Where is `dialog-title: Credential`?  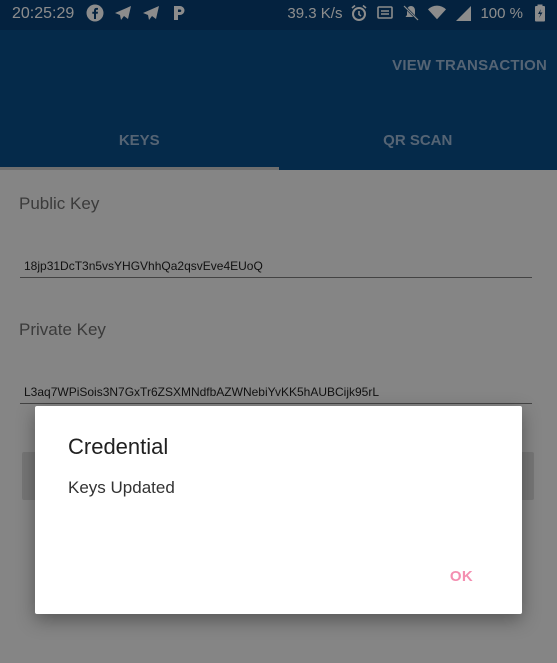 dialog-title: Credential is located at coordinates (118, 446).